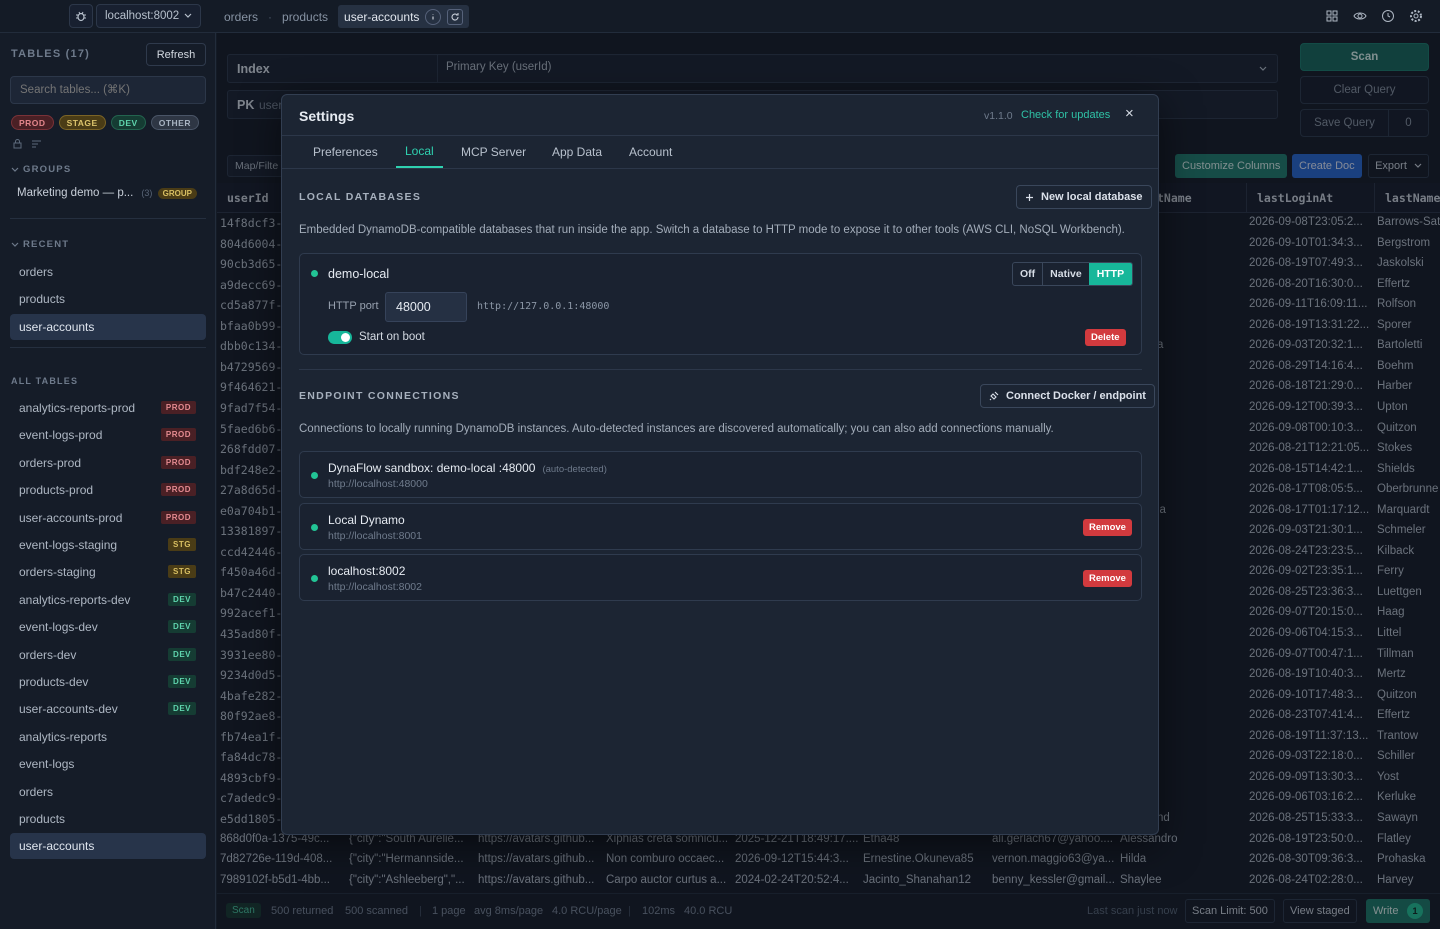 The width and height of the screenshot is (1440, 929). What do you see at coordinates (367, 571) in the screenshot?
I see `endpoint-name: localhost:8002` at bounding box center [367, 571].